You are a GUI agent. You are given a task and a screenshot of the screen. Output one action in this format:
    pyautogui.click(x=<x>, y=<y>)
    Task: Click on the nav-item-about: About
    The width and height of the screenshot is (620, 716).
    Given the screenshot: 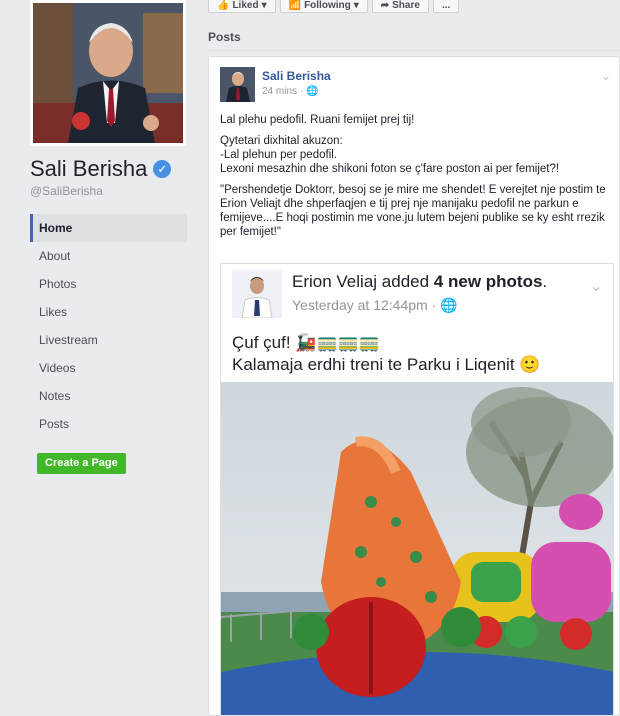 What is the action you would take?
    pyautogui.click(x=108, y=256)
    